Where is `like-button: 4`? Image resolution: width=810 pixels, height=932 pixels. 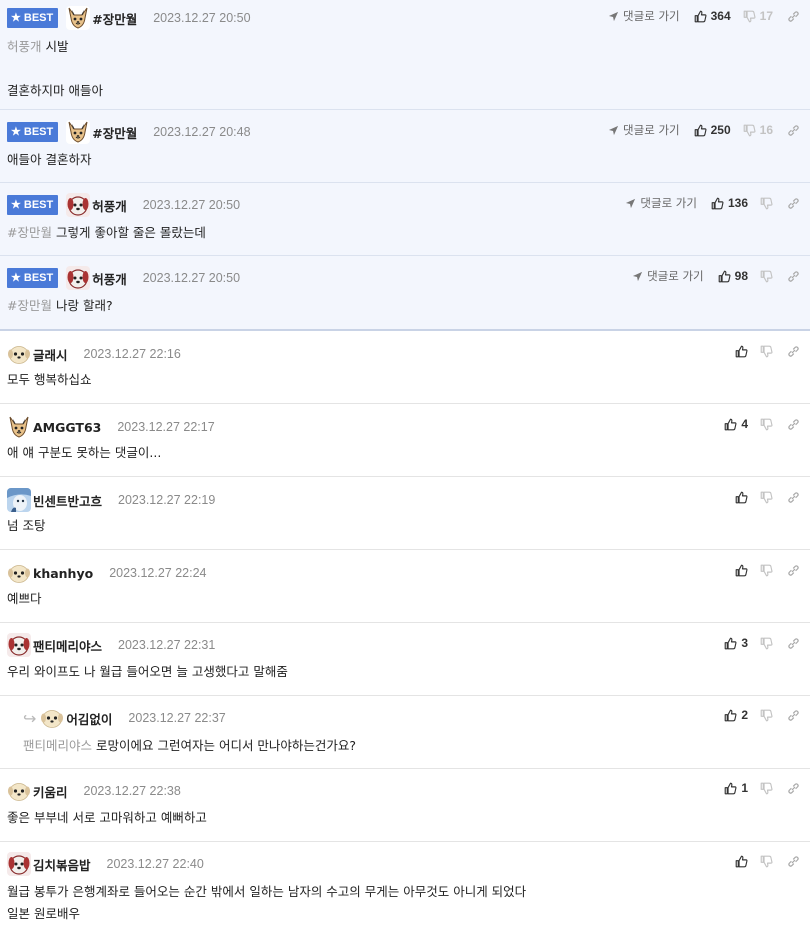 like-button: 4 is located at coordinates (736, 424).